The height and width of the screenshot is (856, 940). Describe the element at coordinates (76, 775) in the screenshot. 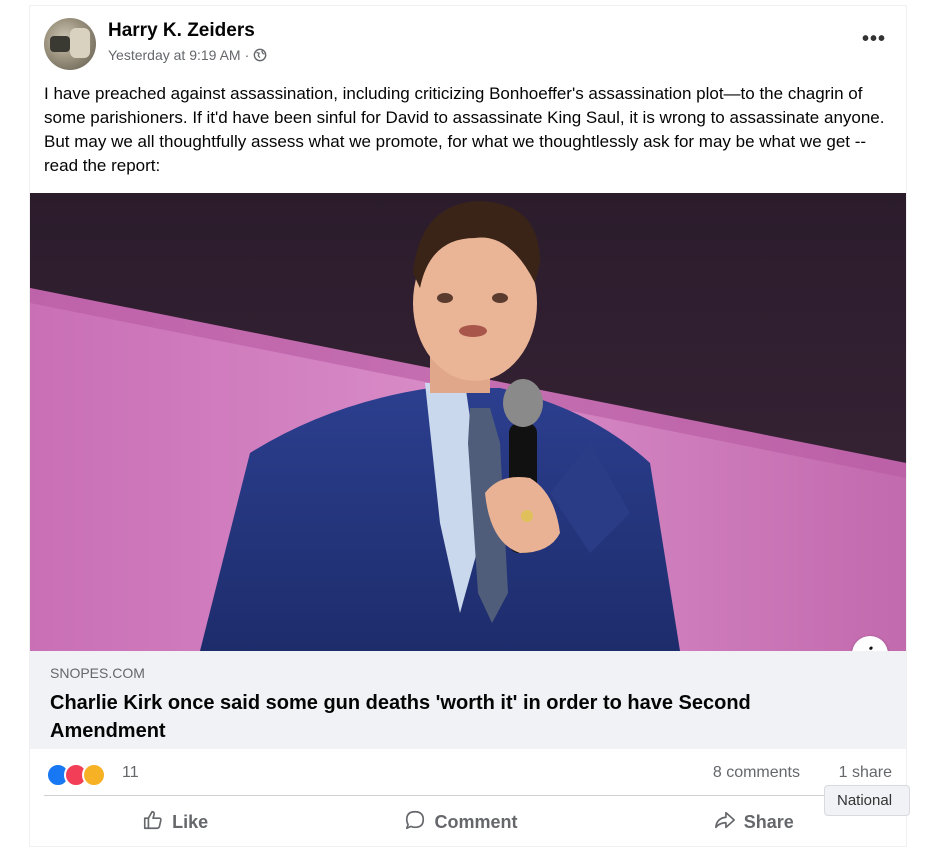

I see `reaction-icons` at that location.